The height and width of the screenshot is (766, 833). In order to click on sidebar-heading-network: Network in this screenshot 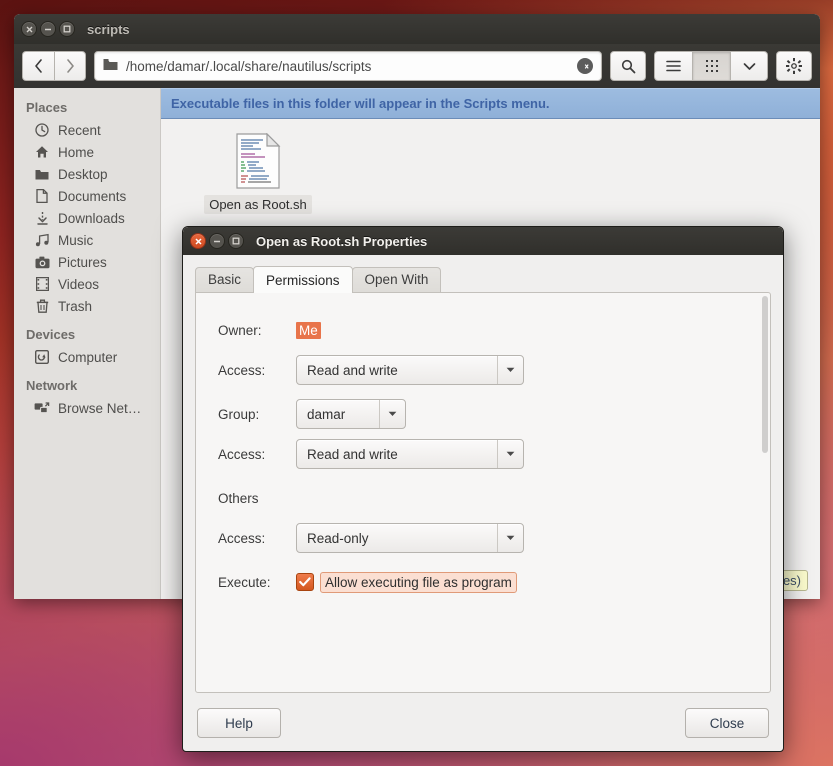, I will do `click(52, 385)`.